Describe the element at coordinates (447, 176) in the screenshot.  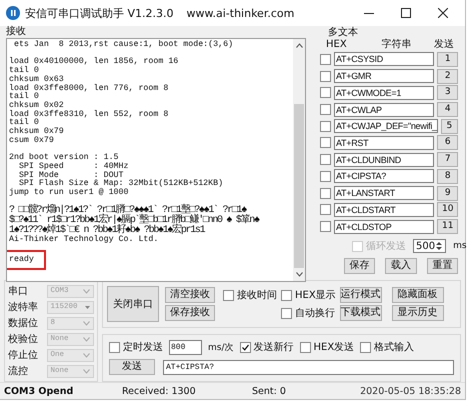
I see `send-row-button: 8` at that location.